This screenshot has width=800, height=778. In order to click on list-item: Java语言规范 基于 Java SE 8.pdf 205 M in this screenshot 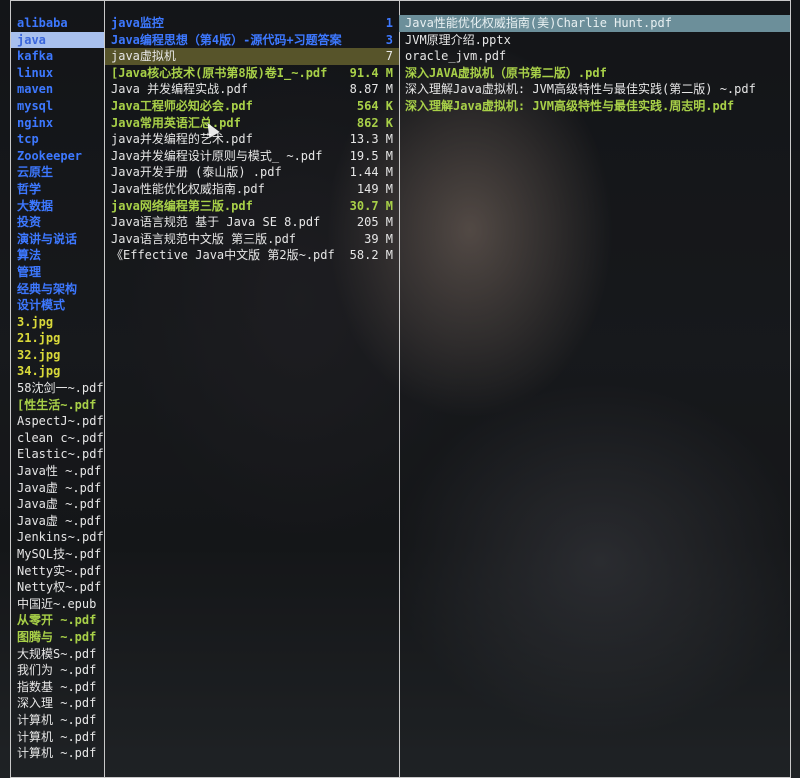, I will do `click(252, 222)`.